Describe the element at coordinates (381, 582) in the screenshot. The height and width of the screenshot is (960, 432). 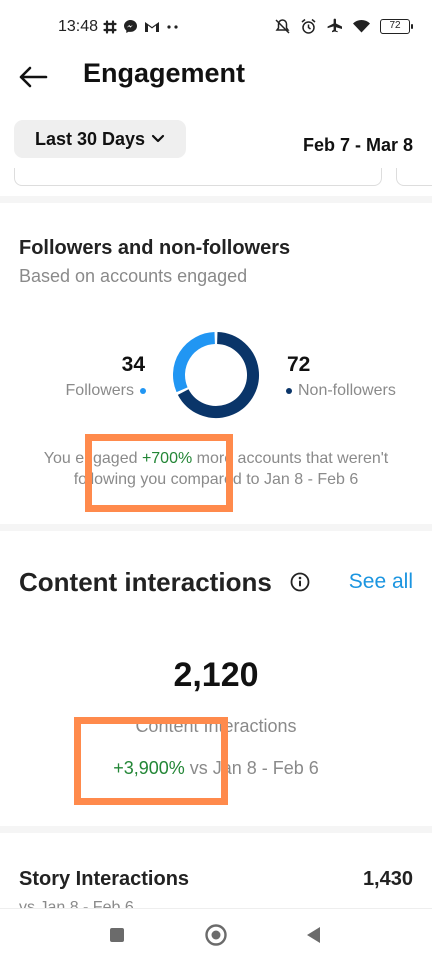
I see `see-all-link: See all` at that location.